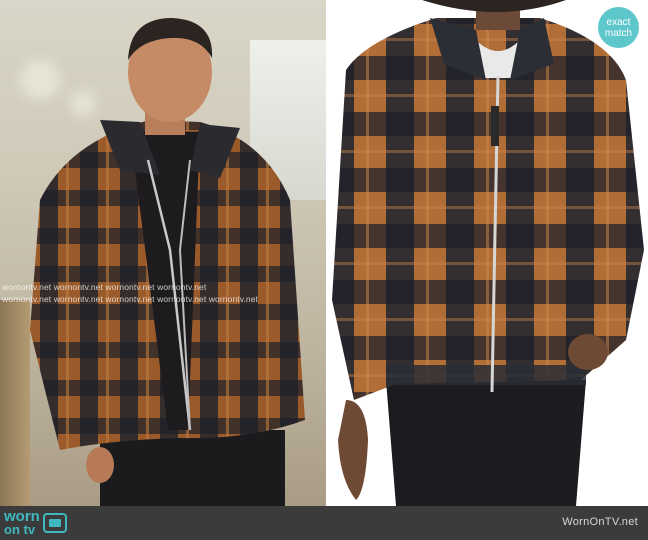  What do you see at coordinates (486, 375) in the screenshot?
I see `waistband` at bounding box center [486, 375].